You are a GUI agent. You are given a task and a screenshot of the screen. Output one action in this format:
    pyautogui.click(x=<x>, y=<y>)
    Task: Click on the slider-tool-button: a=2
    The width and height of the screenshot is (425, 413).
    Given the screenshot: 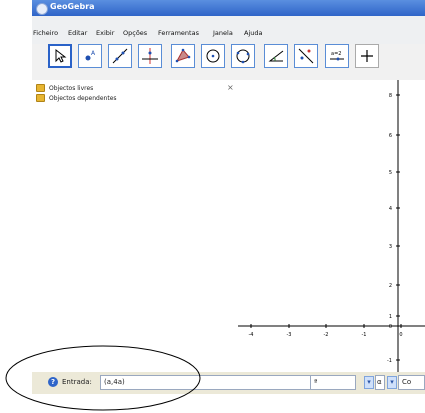 What is the action you would take?
    pyautogui.click(x=337, y=56)
    